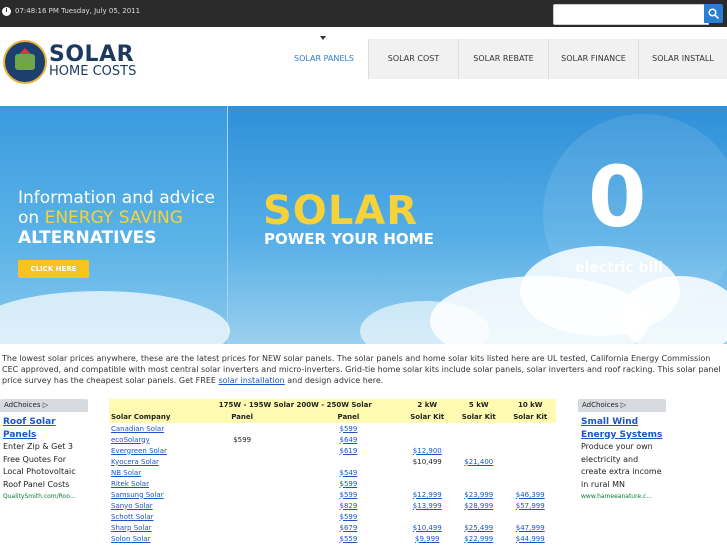 This screenshot has height=545, width=727. Describe the element at coordinates (332, 439) in the screenshot. I see `table-row: ecoSolargy $599 $649` at that location.